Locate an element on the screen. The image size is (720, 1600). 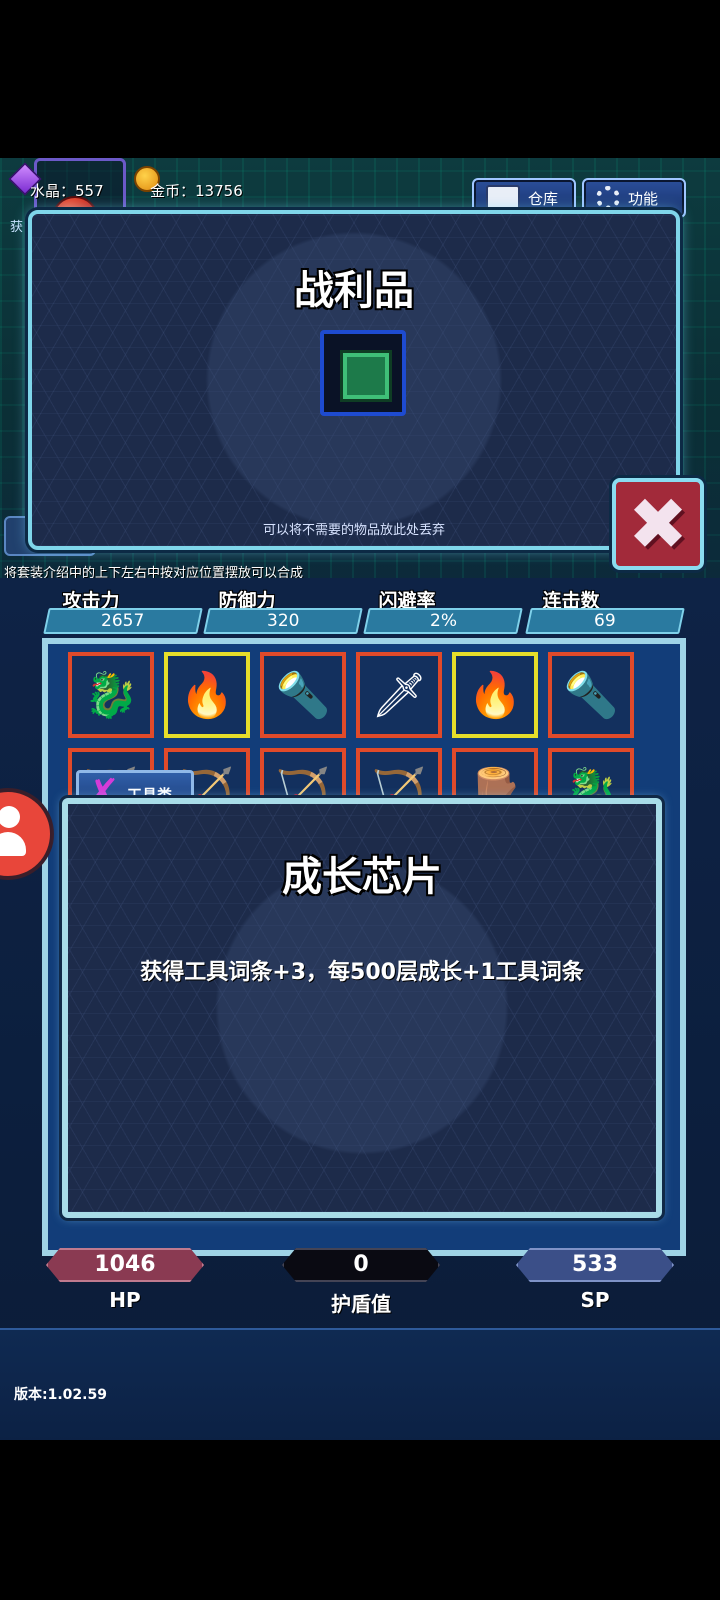
inventory-row1-slot: 🐉 is located at coordinates (111, 695).